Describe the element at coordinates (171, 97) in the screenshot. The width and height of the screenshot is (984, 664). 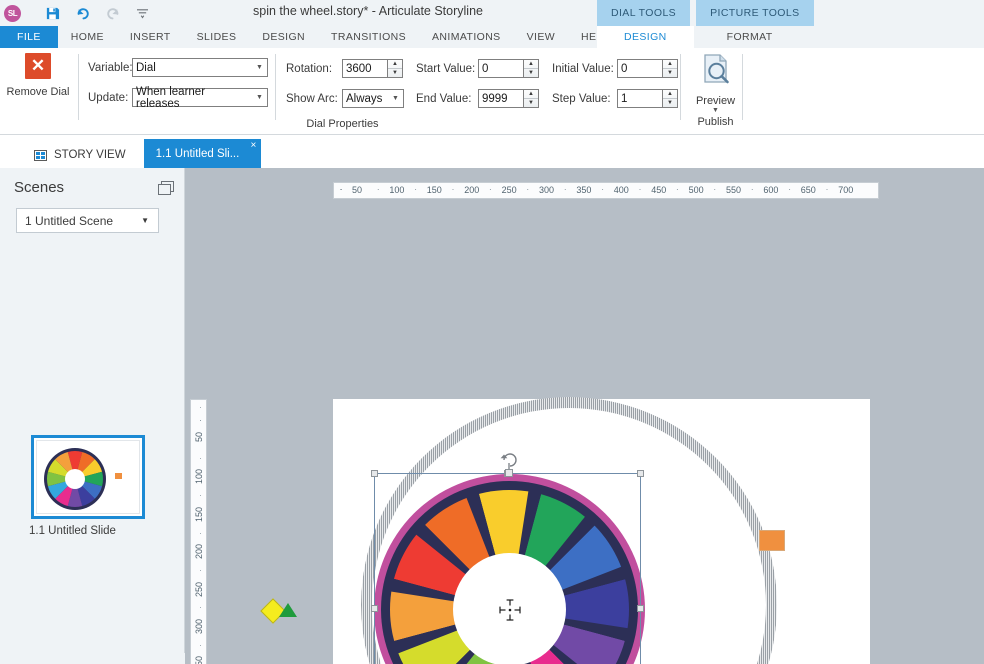
I see `update-value: When learner releases` at that location.